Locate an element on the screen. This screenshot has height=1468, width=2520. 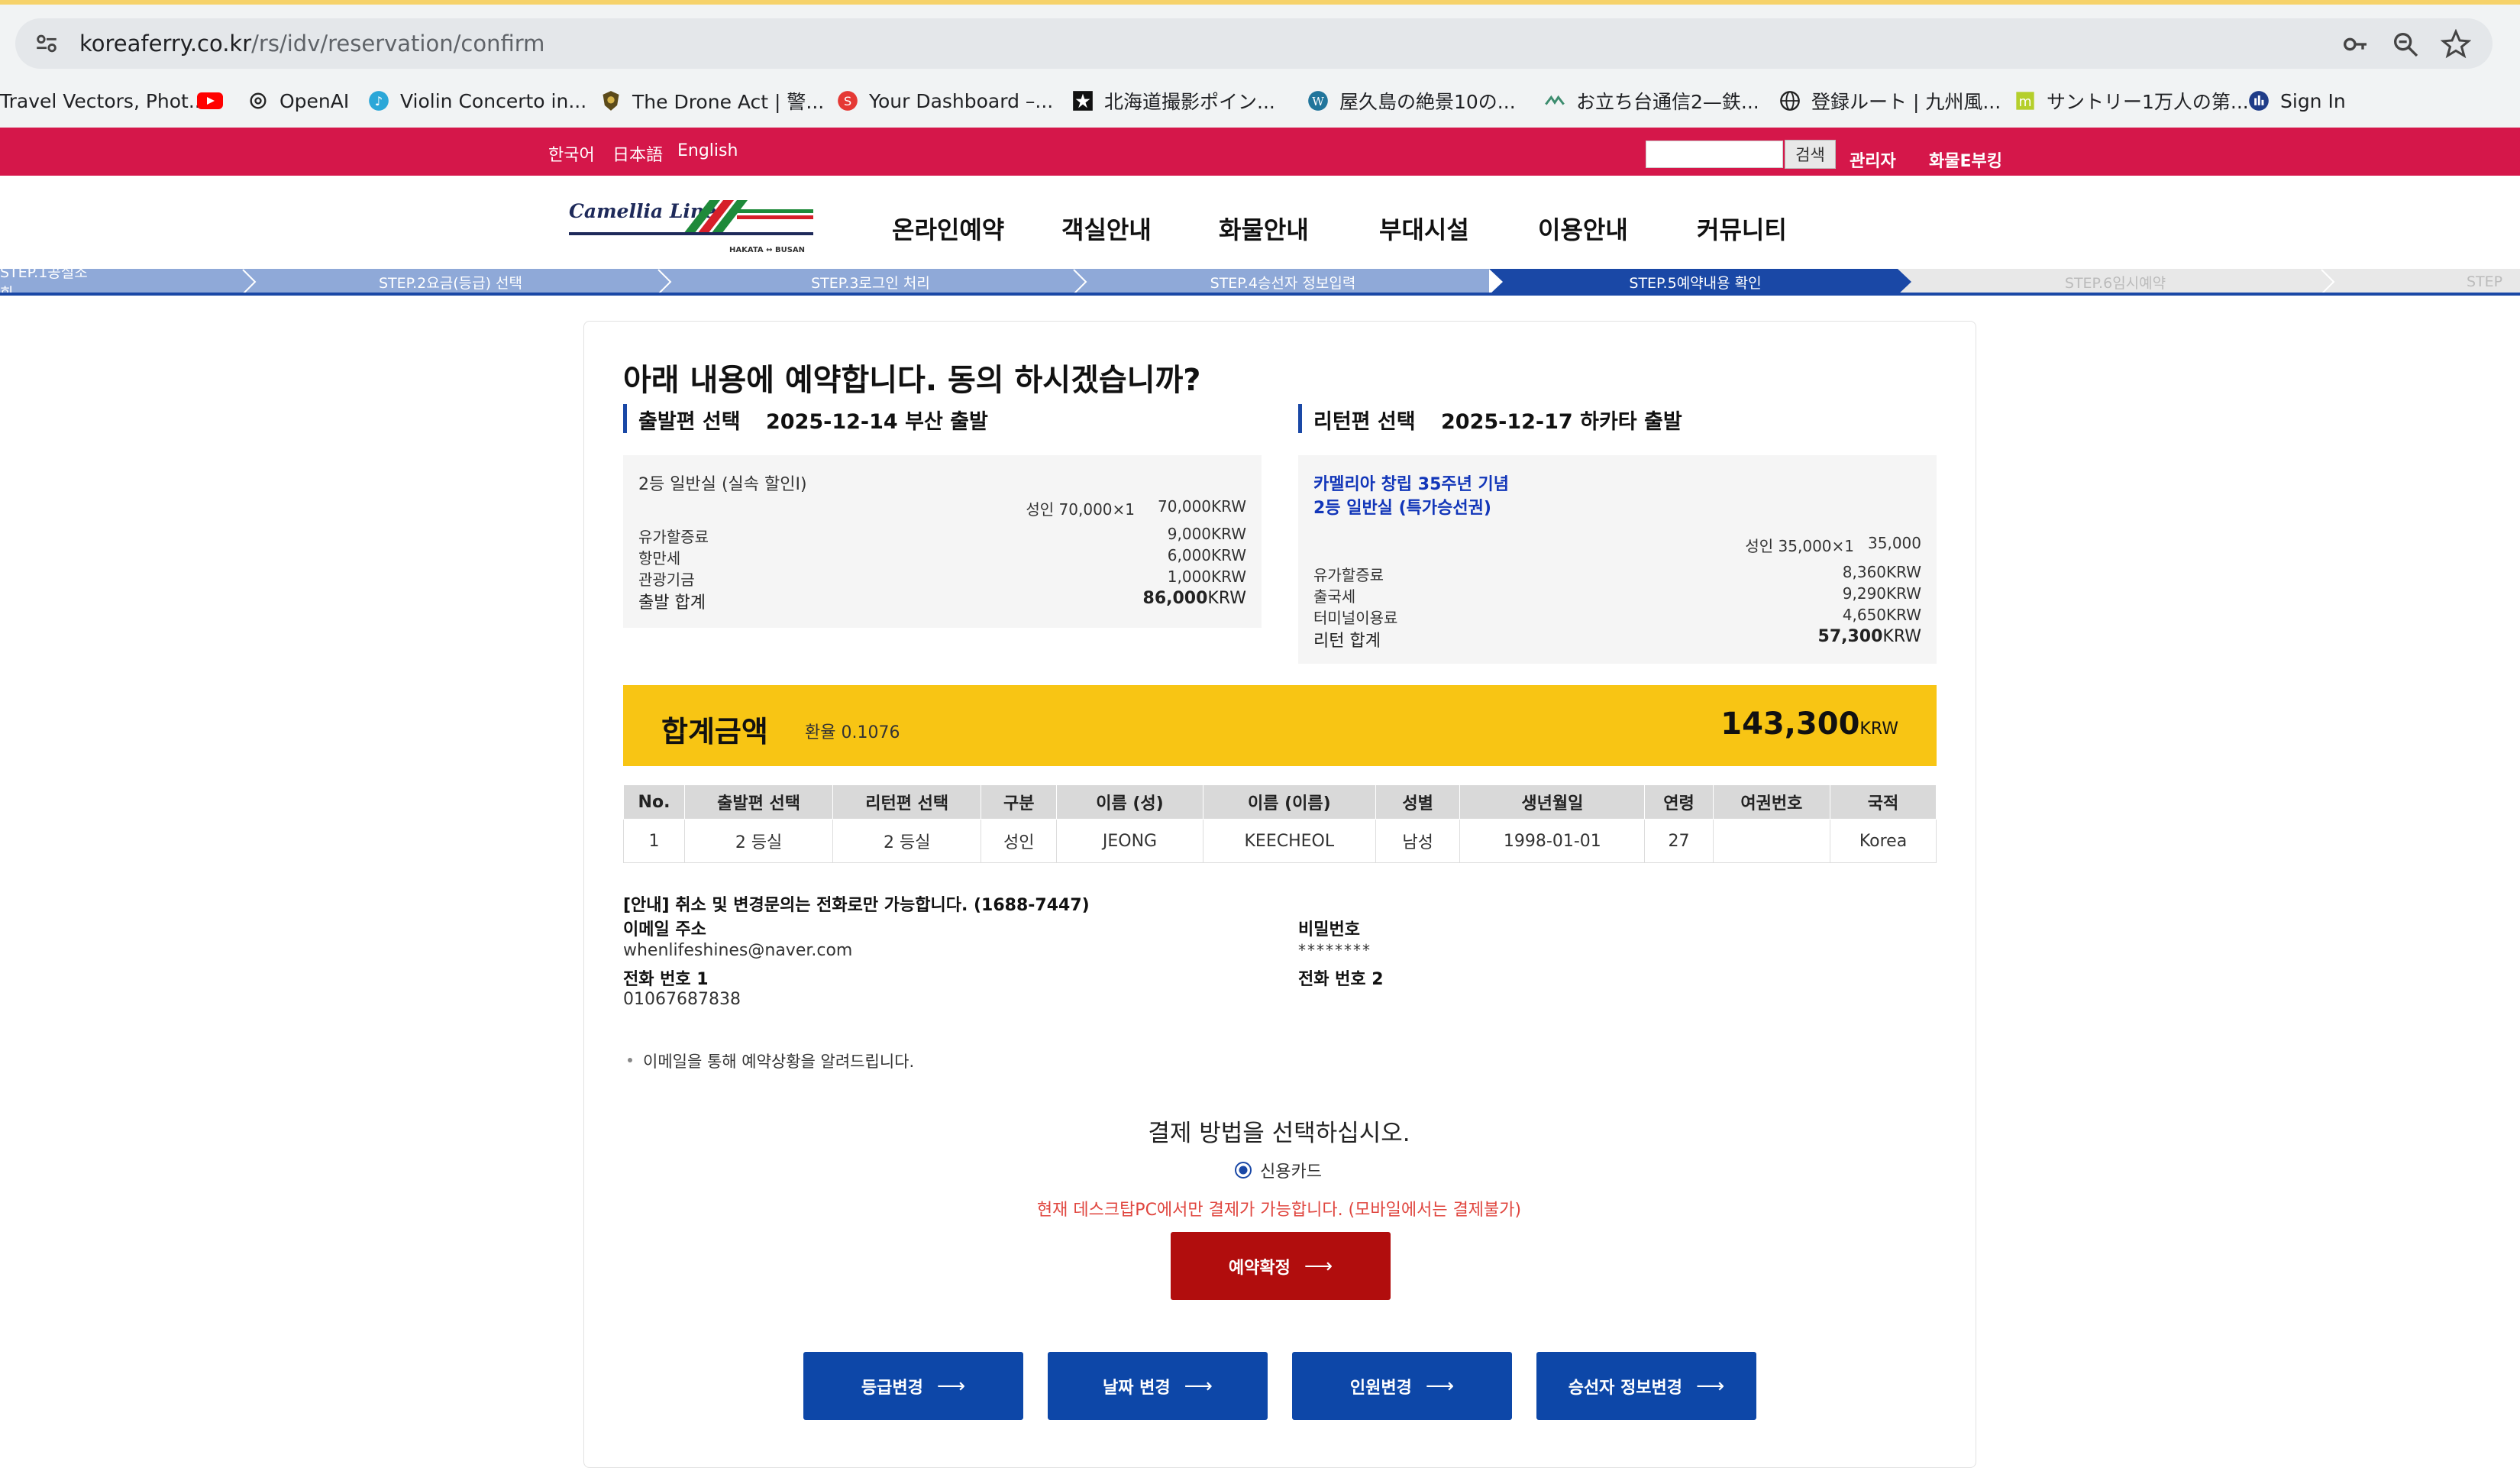
departure-item-amount: 6,000KRW is located at coordinates (1206, 555).